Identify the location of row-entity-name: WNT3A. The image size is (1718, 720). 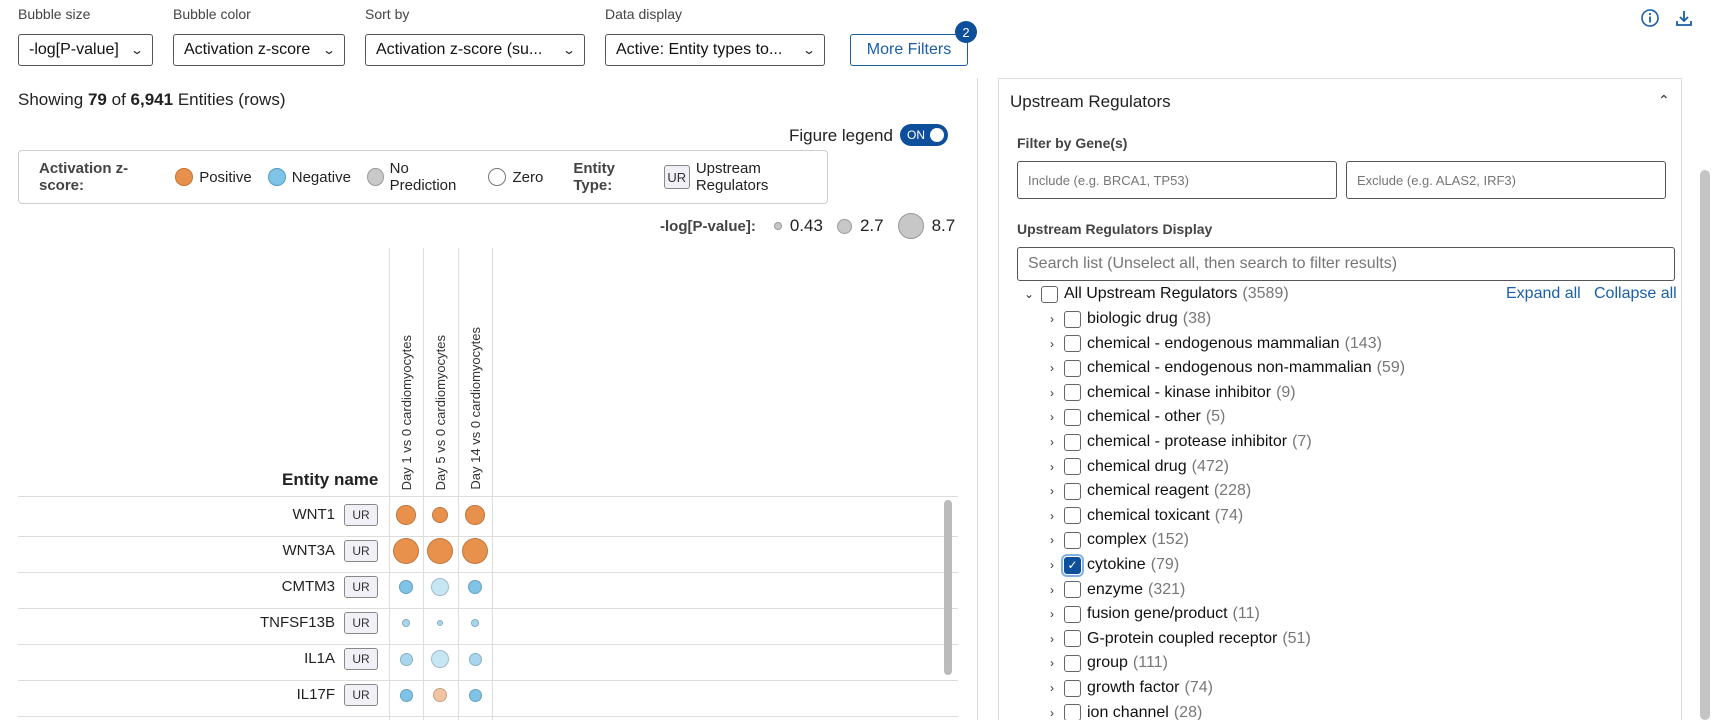
(175, 550).